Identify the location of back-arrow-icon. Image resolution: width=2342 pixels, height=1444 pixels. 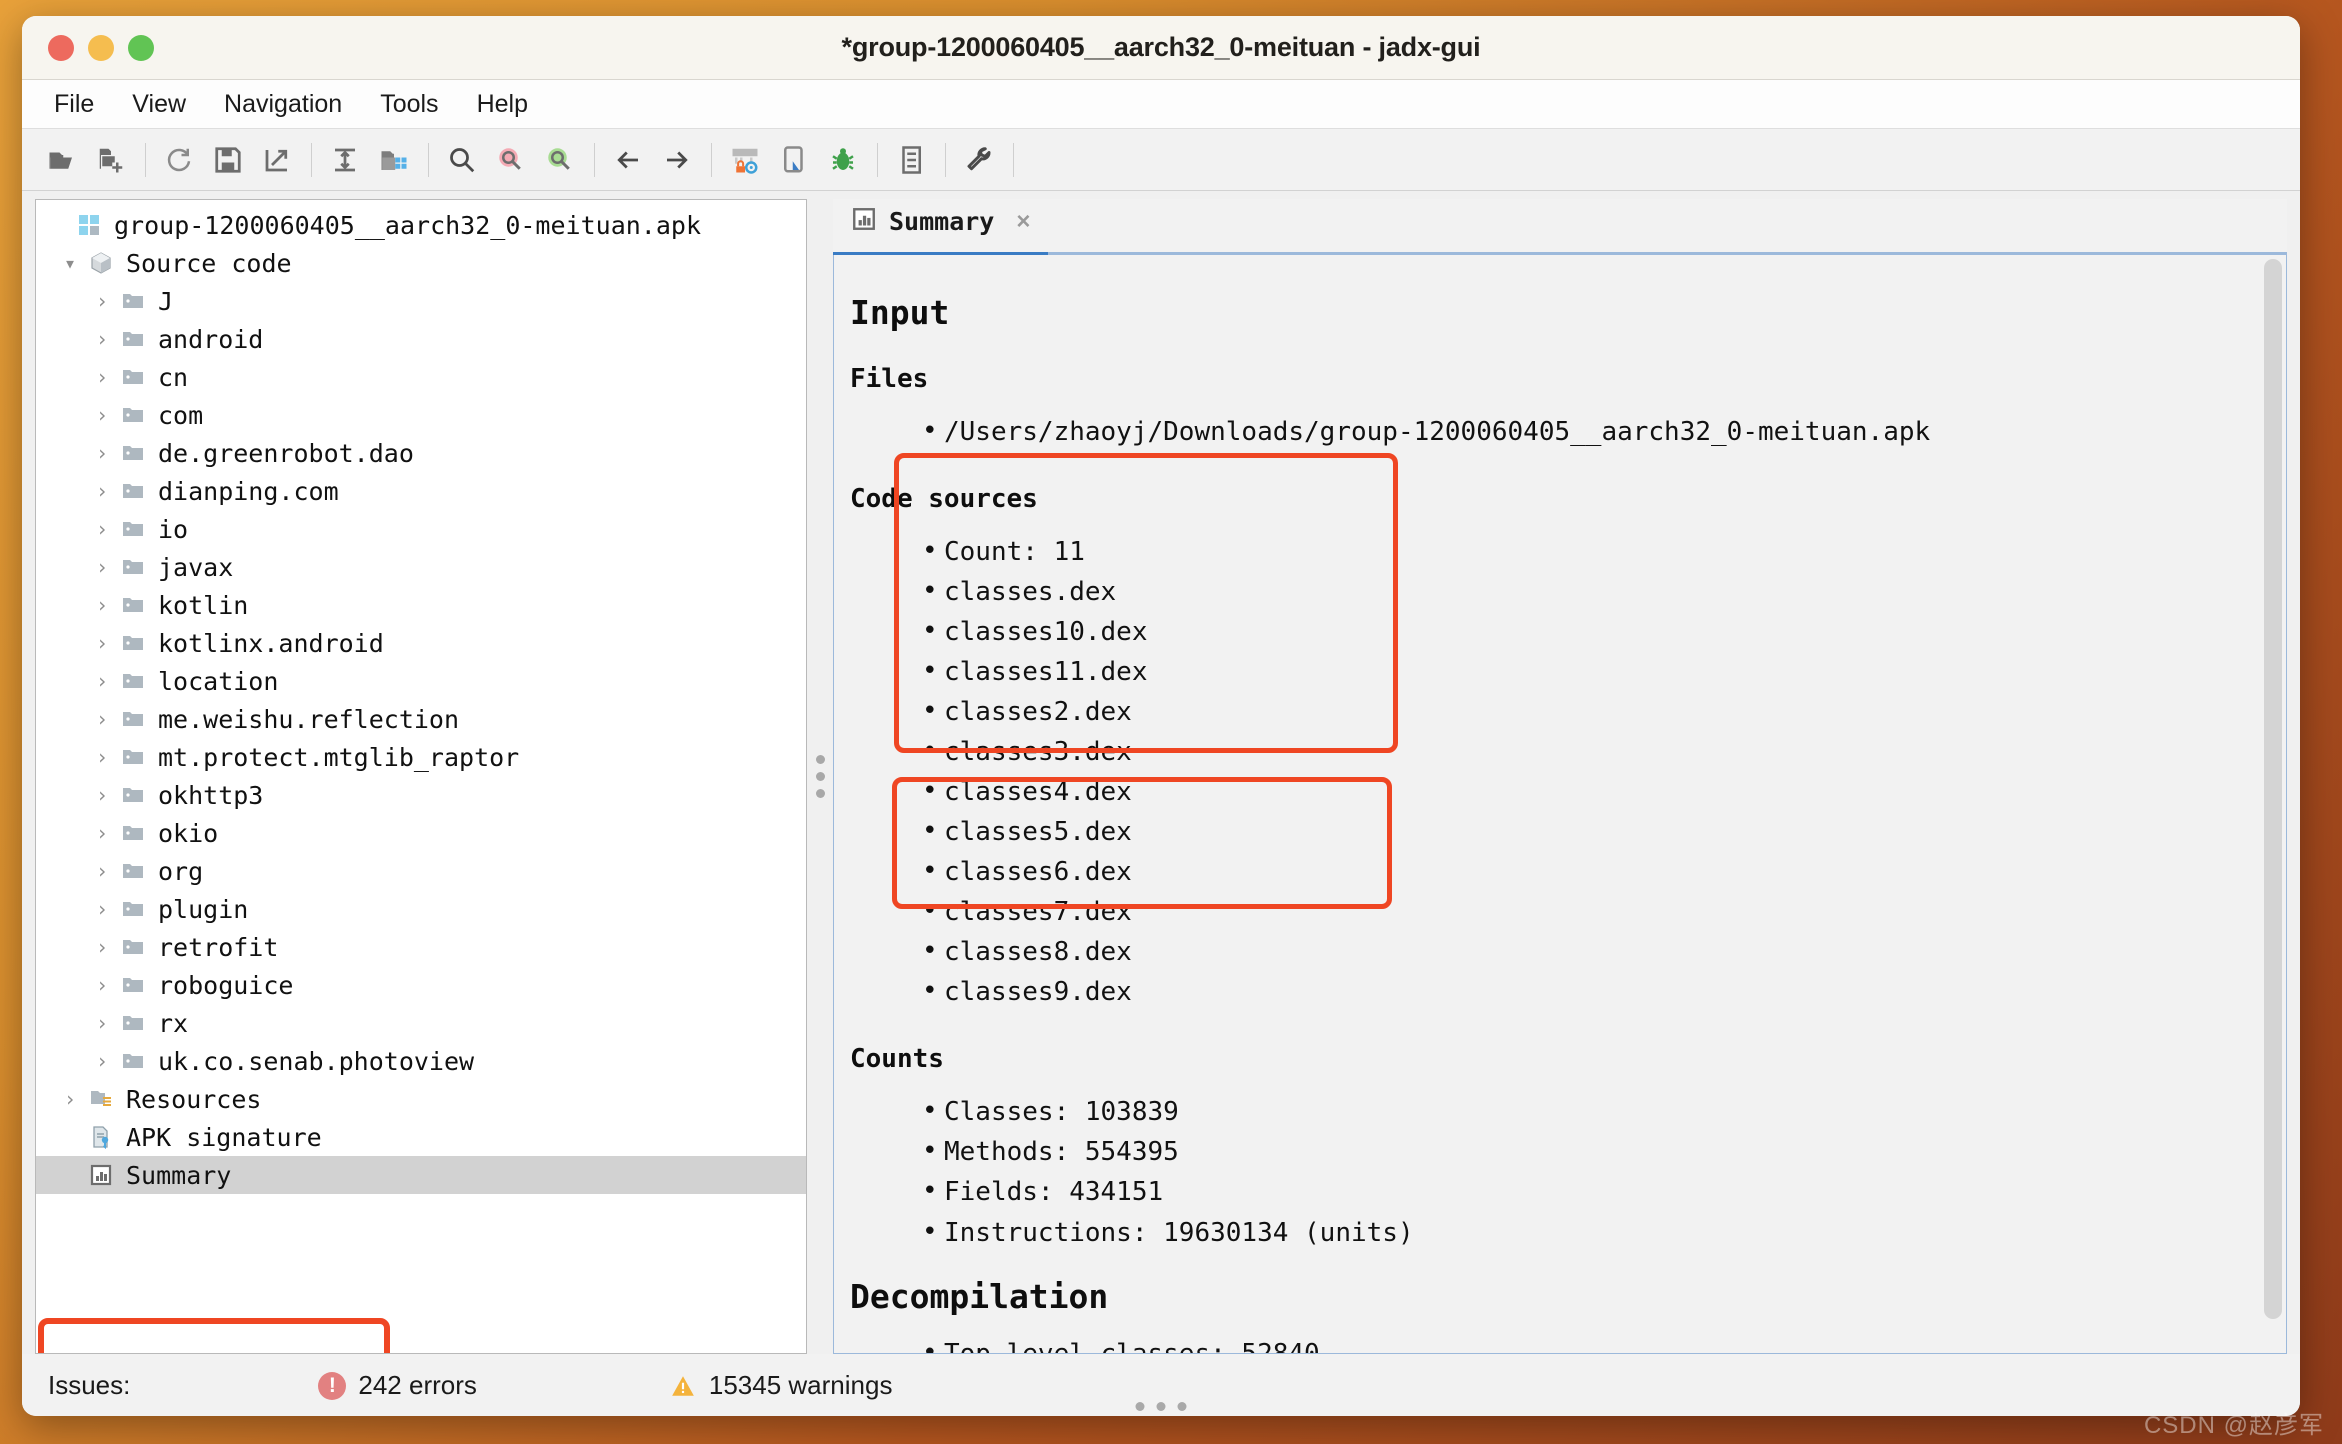
(627, 160).